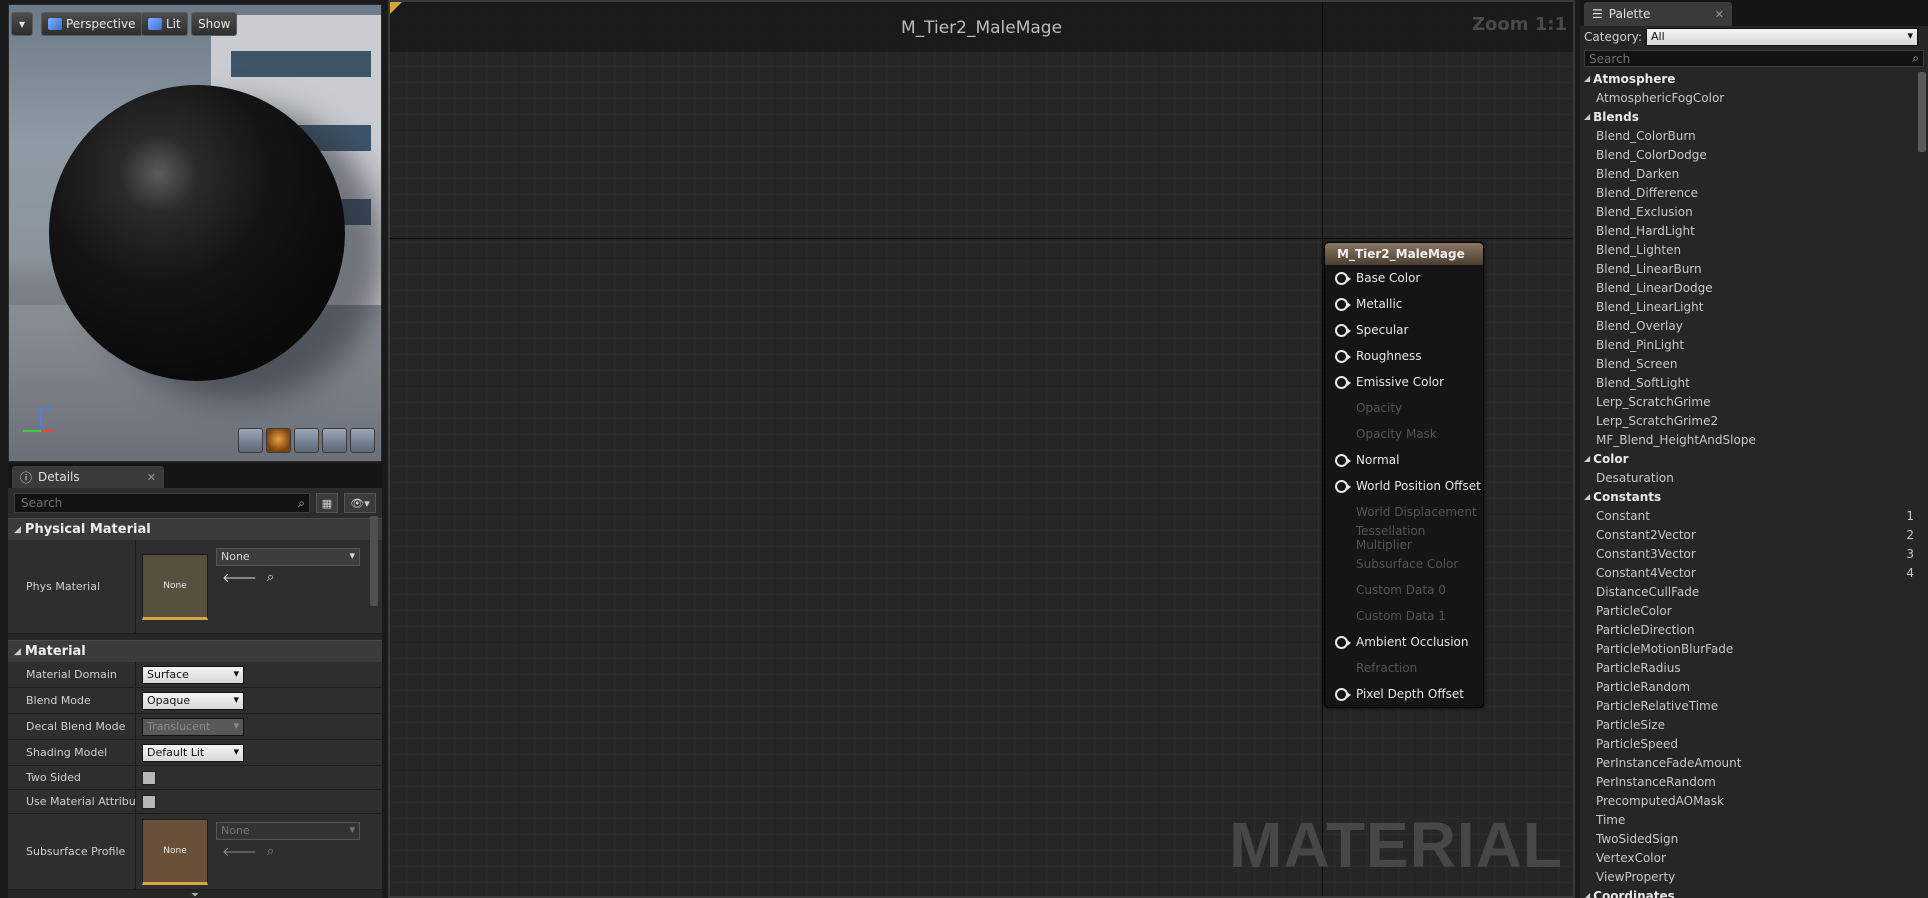 The image size is (1928, 898). I want to click on palette-item: Blend_LinearDodge, so click(1747, 287).